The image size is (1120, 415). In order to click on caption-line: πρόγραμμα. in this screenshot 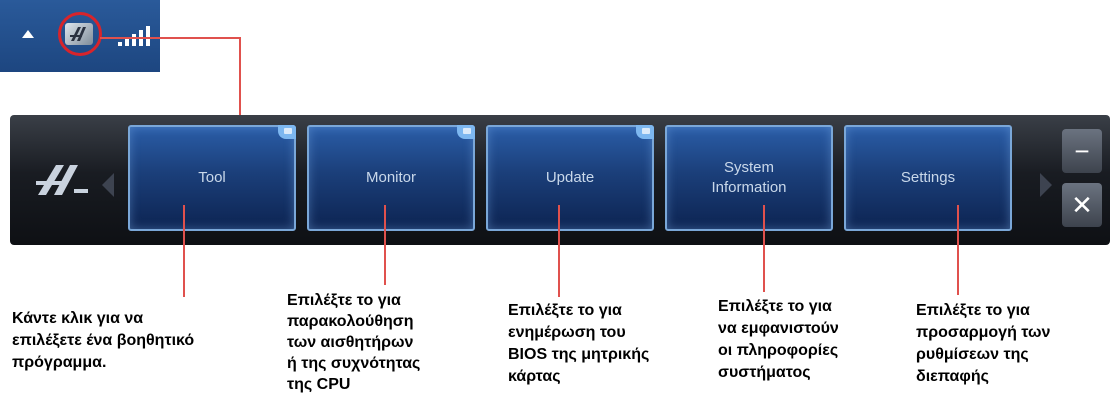, I will do `click(59, 362)`.